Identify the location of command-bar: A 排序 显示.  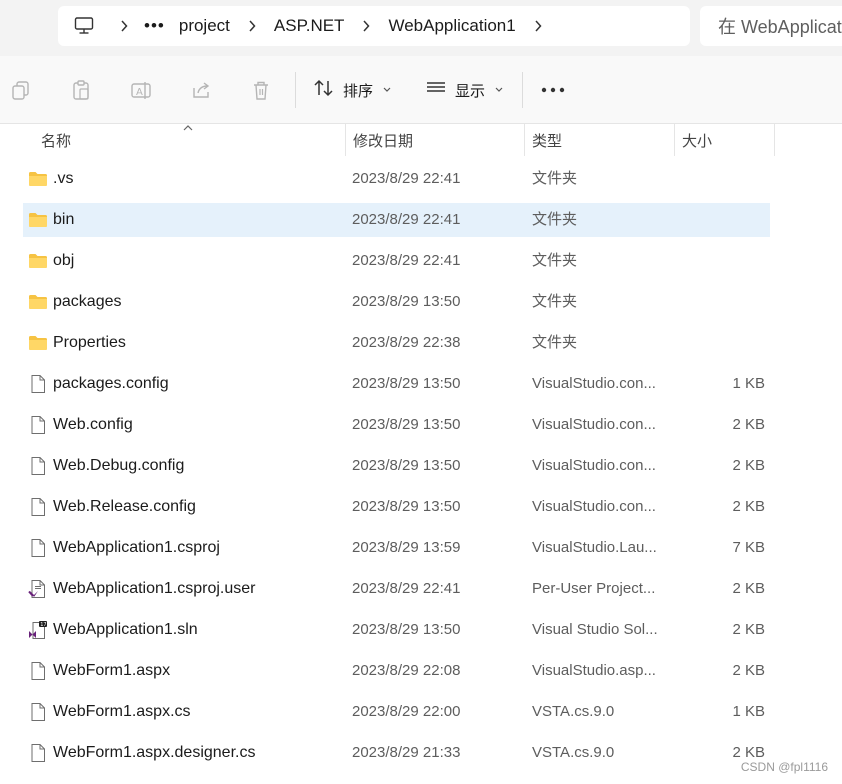
(421, 90).